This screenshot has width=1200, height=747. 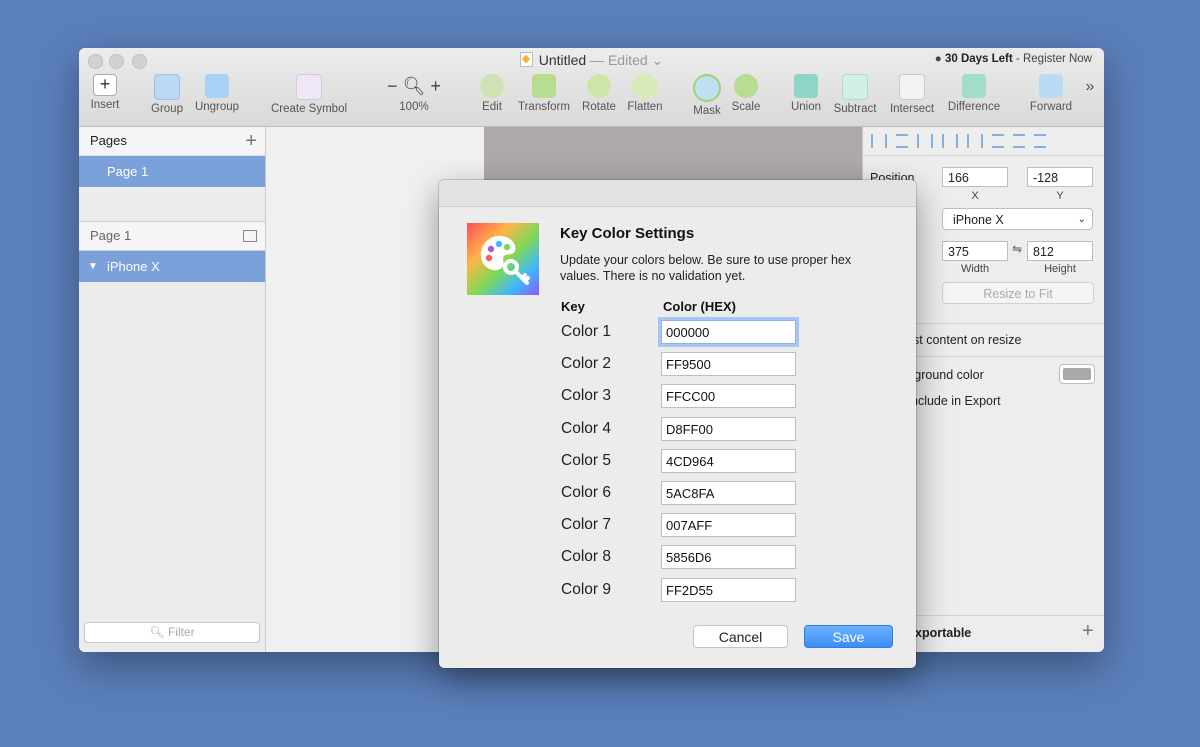 I want to click on palette-key-icon, so click(x=503, y=259).